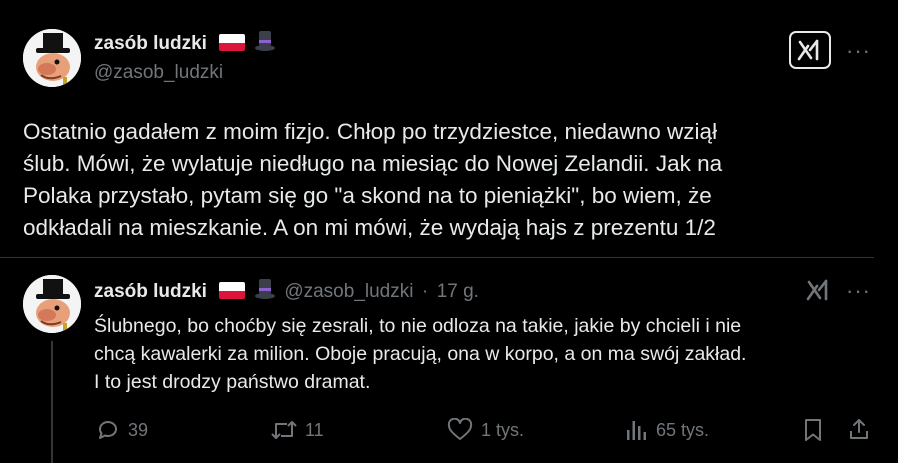  I want to click on views-button: 65 tys., so click(666, 430).